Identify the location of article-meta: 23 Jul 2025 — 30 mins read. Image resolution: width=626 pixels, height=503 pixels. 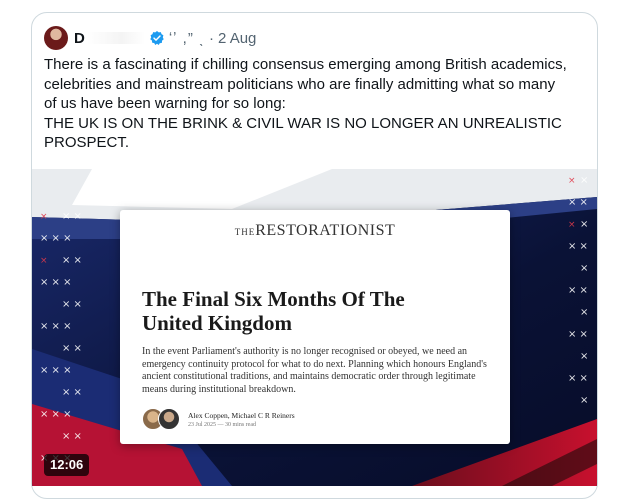
(222, 424).